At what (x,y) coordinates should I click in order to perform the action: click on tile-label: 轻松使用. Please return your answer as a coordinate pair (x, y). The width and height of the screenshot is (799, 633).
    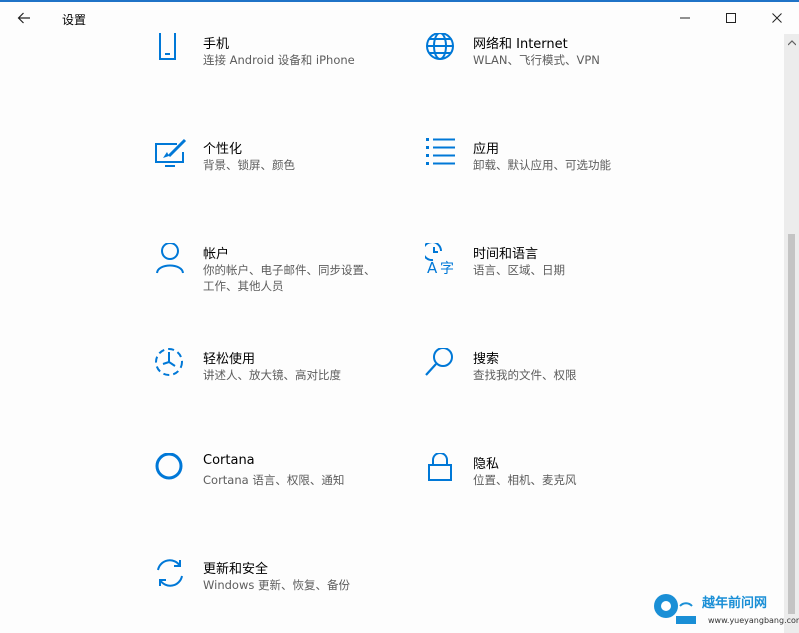
    Looking at the image, I should click on (229, 359).